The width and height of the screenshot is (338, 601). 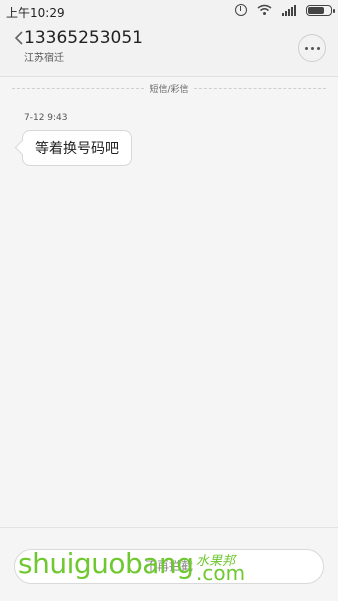 I want to click on message-type-divider: 短信/彩信, so click(x=169, y=90).